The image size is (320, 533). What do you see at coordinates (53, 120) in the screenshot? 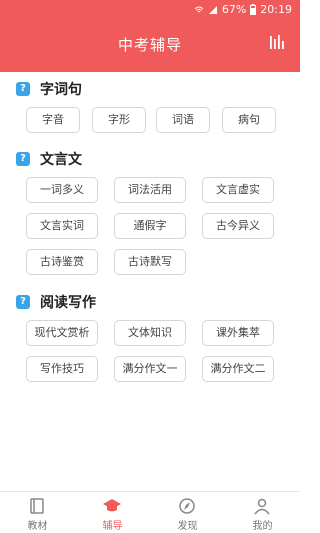
I see `category-chip: 字音` at bounding box center [53, 120].